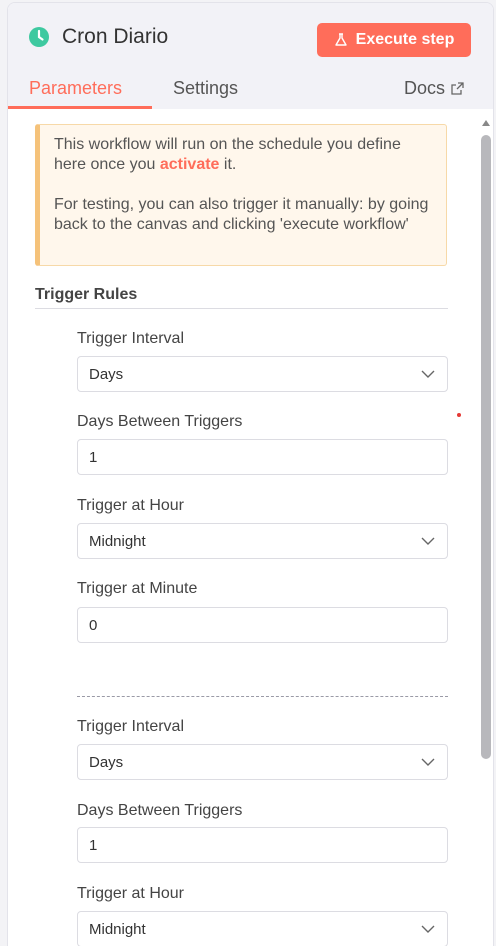  What do you see at coordinates (262, 696) in the screenshot?
I see `rule-separator` at bounding box center [262, 696].